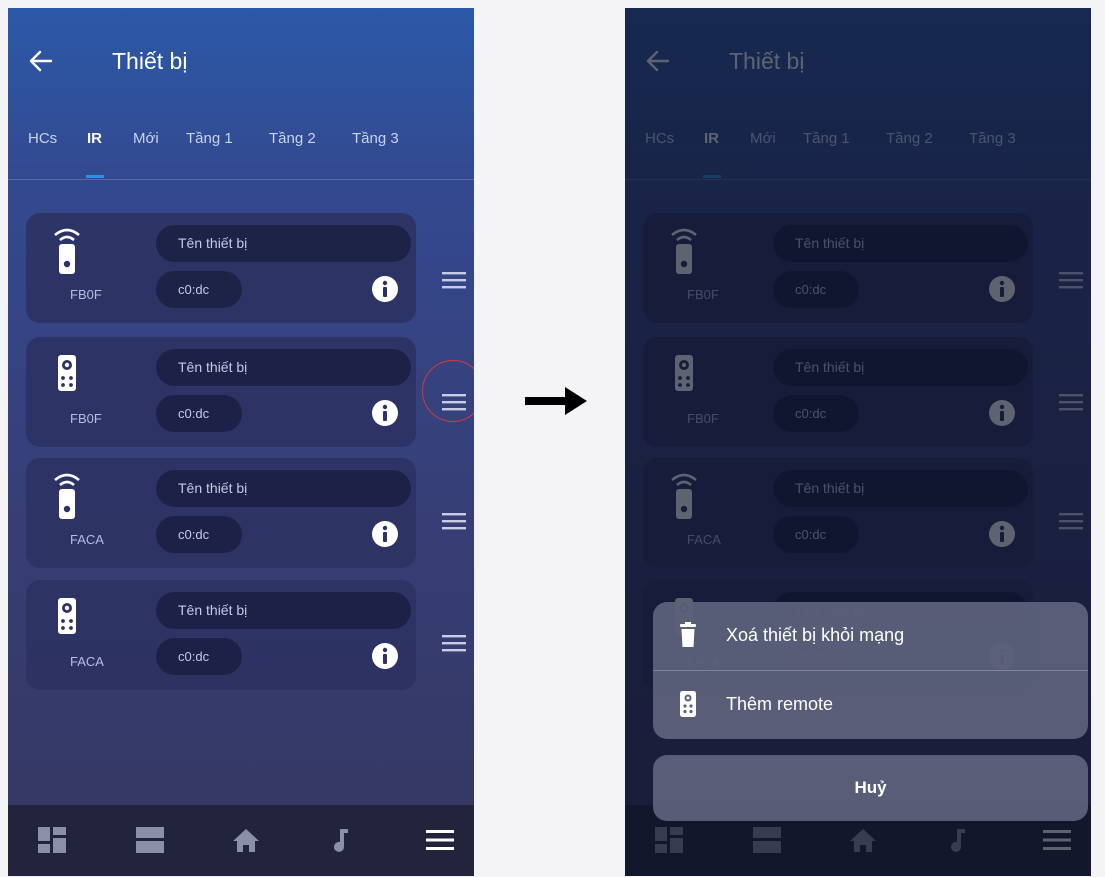 The width and height of the screenshot is (1105, 877). I want to click on delete-device-label: Xoá thiết bị khỏi mạng, so click(815, 635).